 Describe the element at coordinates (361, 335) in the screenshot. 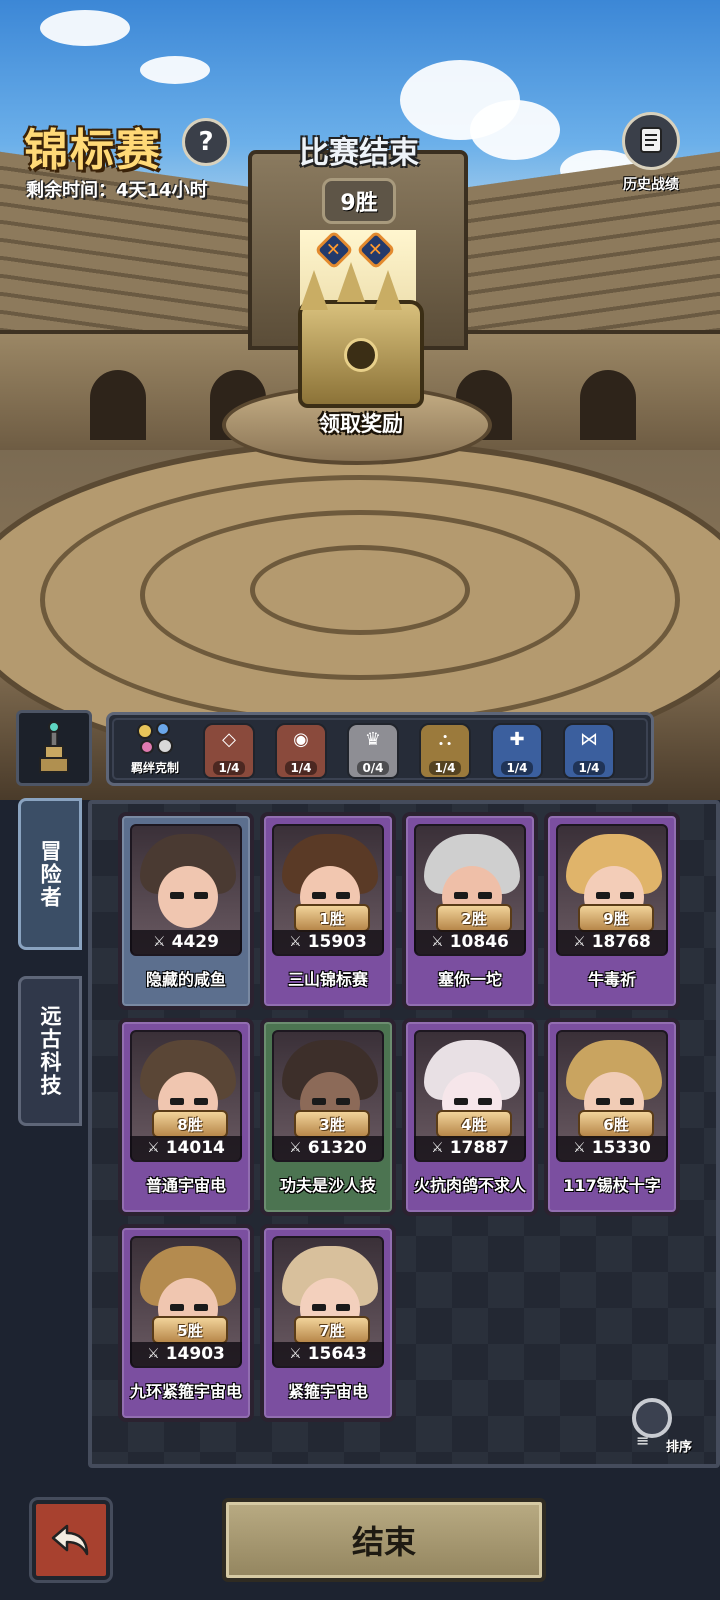

I see `reward-chest` at that location.